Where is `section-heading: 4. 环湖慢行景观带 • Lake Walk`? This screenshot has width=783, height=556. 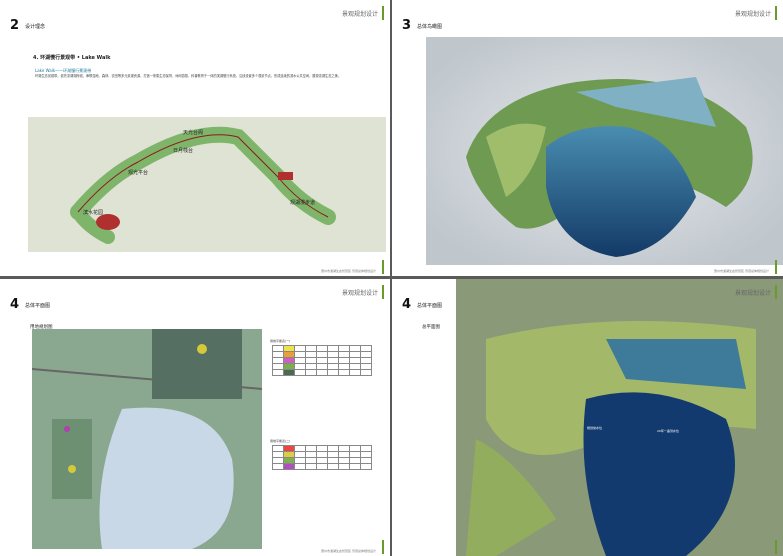 section-heading: 4. 环湖慢行景观带 • Lake Walk is located at coordinates (72, 58).